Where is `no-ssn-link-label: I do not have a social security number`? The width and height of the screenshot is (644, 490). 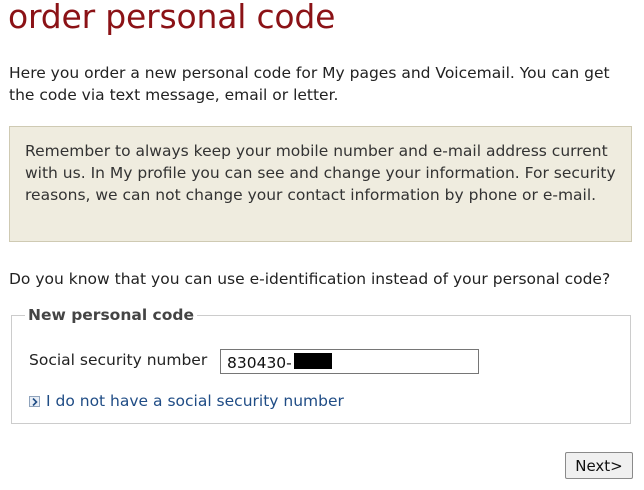
no-ssn-link-label: I do not have a social security number is located at coordinates (195, 401).